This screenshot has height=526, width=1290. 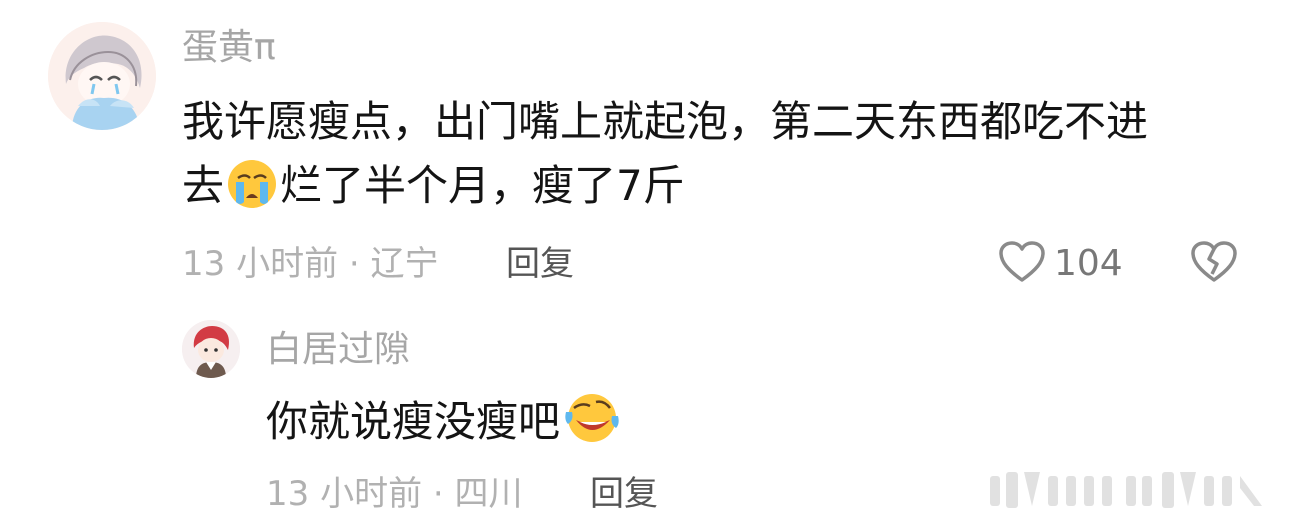 What do you see at coordinates (229, 48) in the screenshot?
I see `comment-username: 蛋黄π` at bounding box center [229, 48].